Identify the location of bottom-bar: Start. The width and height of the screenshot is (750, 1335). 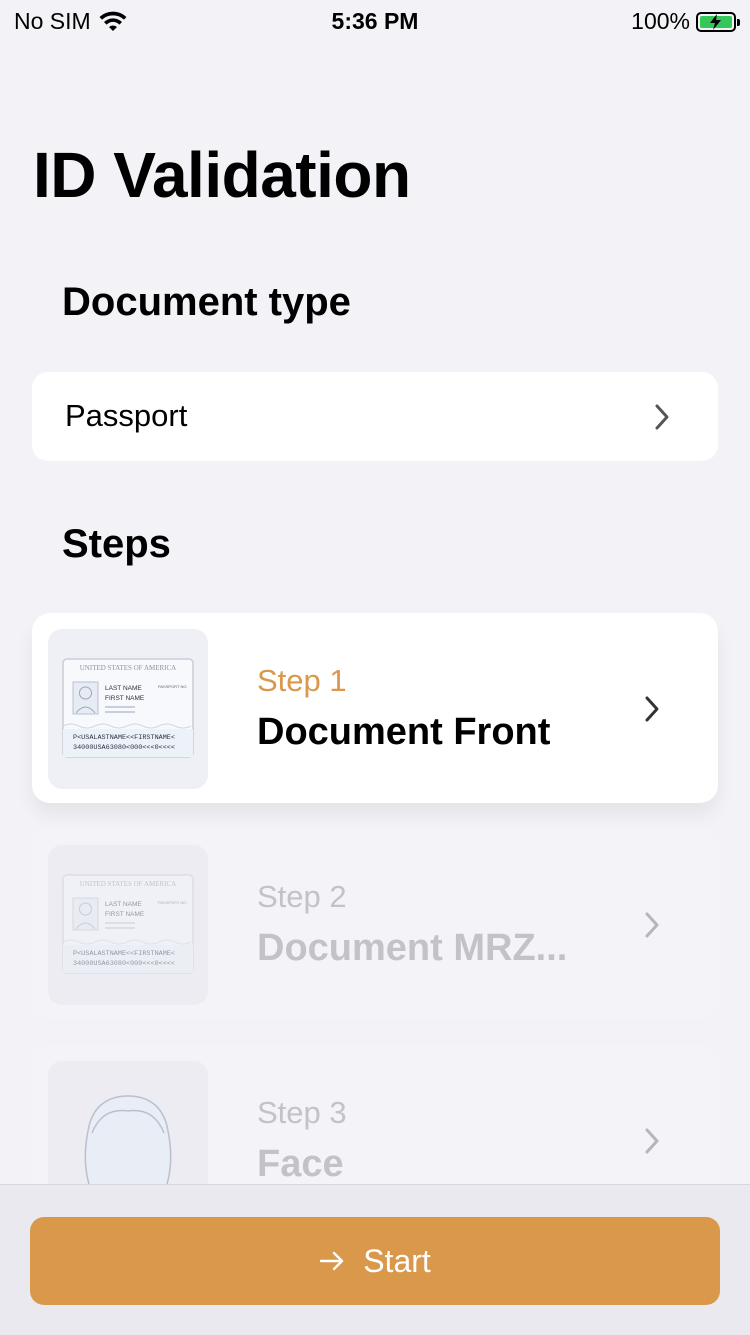
(375, 1259).